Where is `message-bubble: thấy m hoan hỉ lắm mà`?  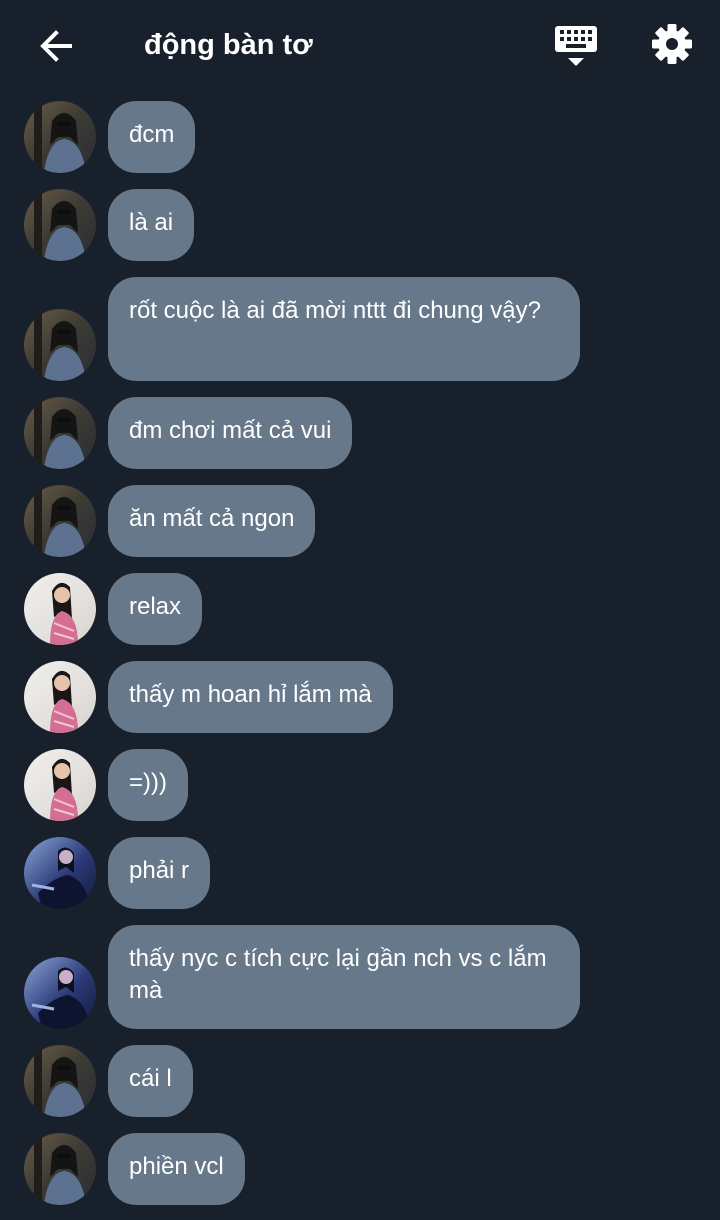 message-bubble: thấy m hoan hỉ lắm mà is located at coordinates (250, 697).